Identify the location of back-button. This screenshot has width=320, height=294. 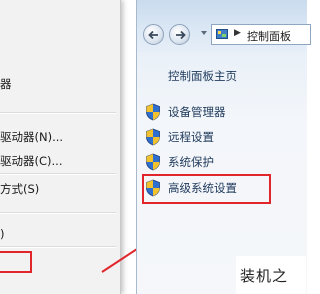
(153, 34).